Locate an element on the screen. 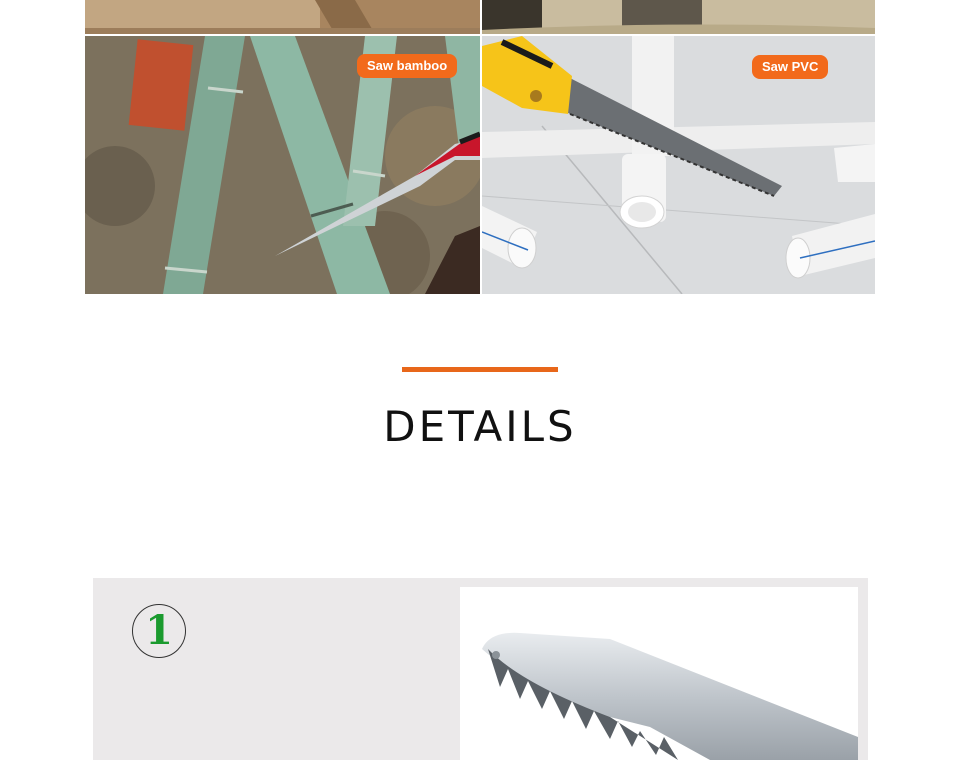 Image resolution: width=960 pixels, height=760 pixels. detail-number: 1 is located at coordinates (159, 630).